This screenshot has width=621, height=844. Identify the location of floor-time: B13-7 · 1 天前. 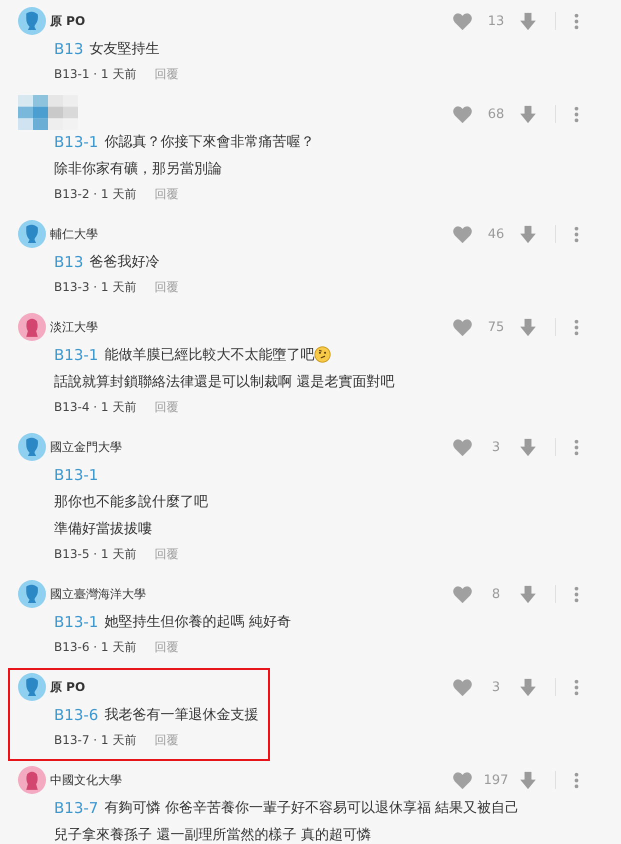
(95, 740).